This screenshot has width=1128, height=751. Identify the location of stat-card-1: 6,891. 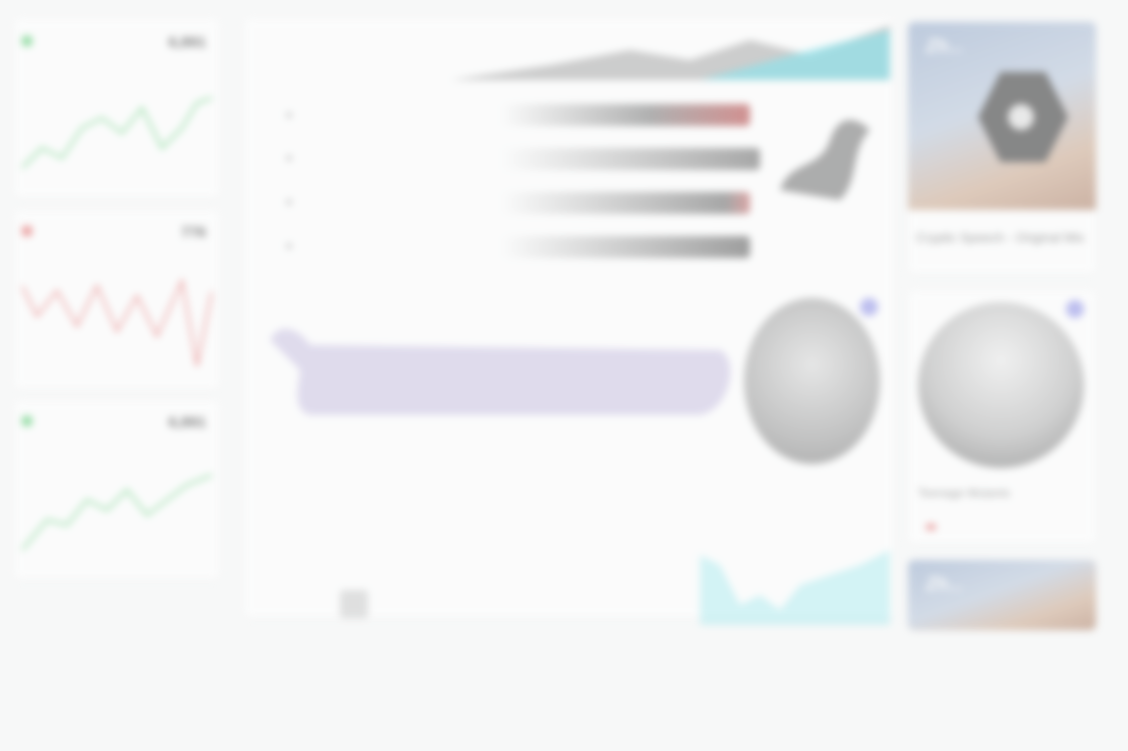
(117, 108).